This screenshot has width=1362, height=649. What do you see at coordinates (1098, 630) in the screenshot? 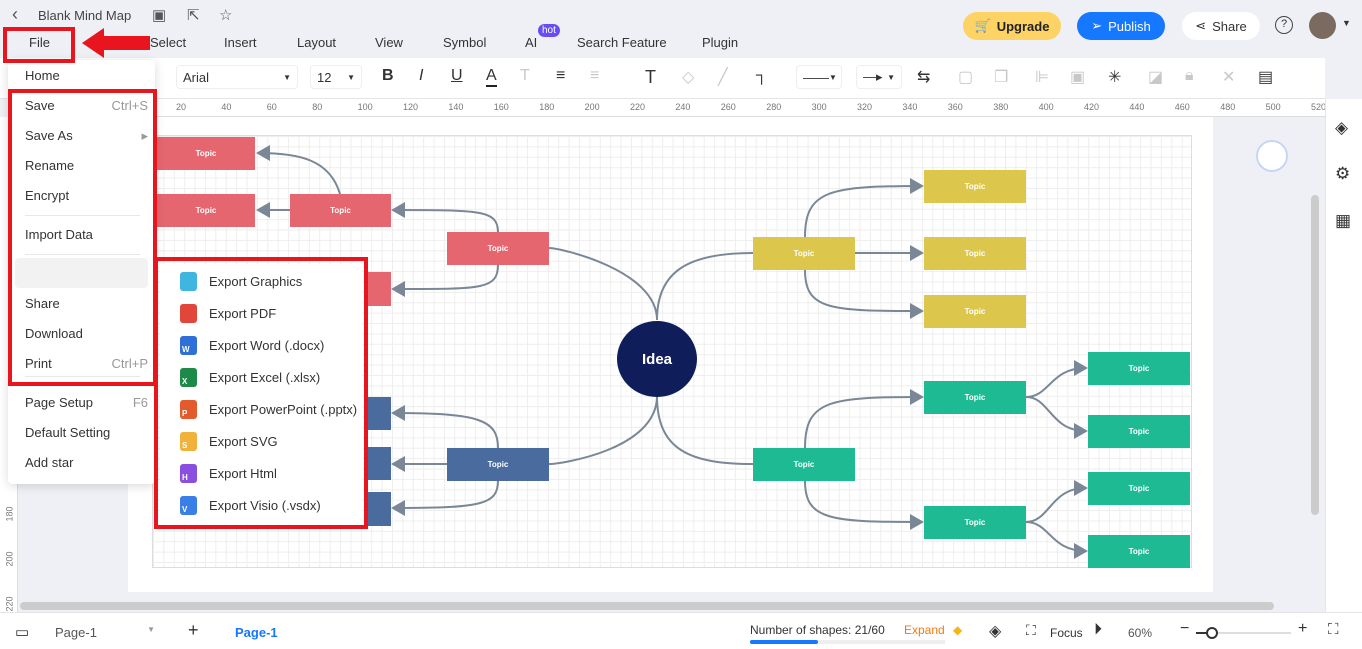
I see `play-icon: ⏵` at bounding box center [1098, 630].